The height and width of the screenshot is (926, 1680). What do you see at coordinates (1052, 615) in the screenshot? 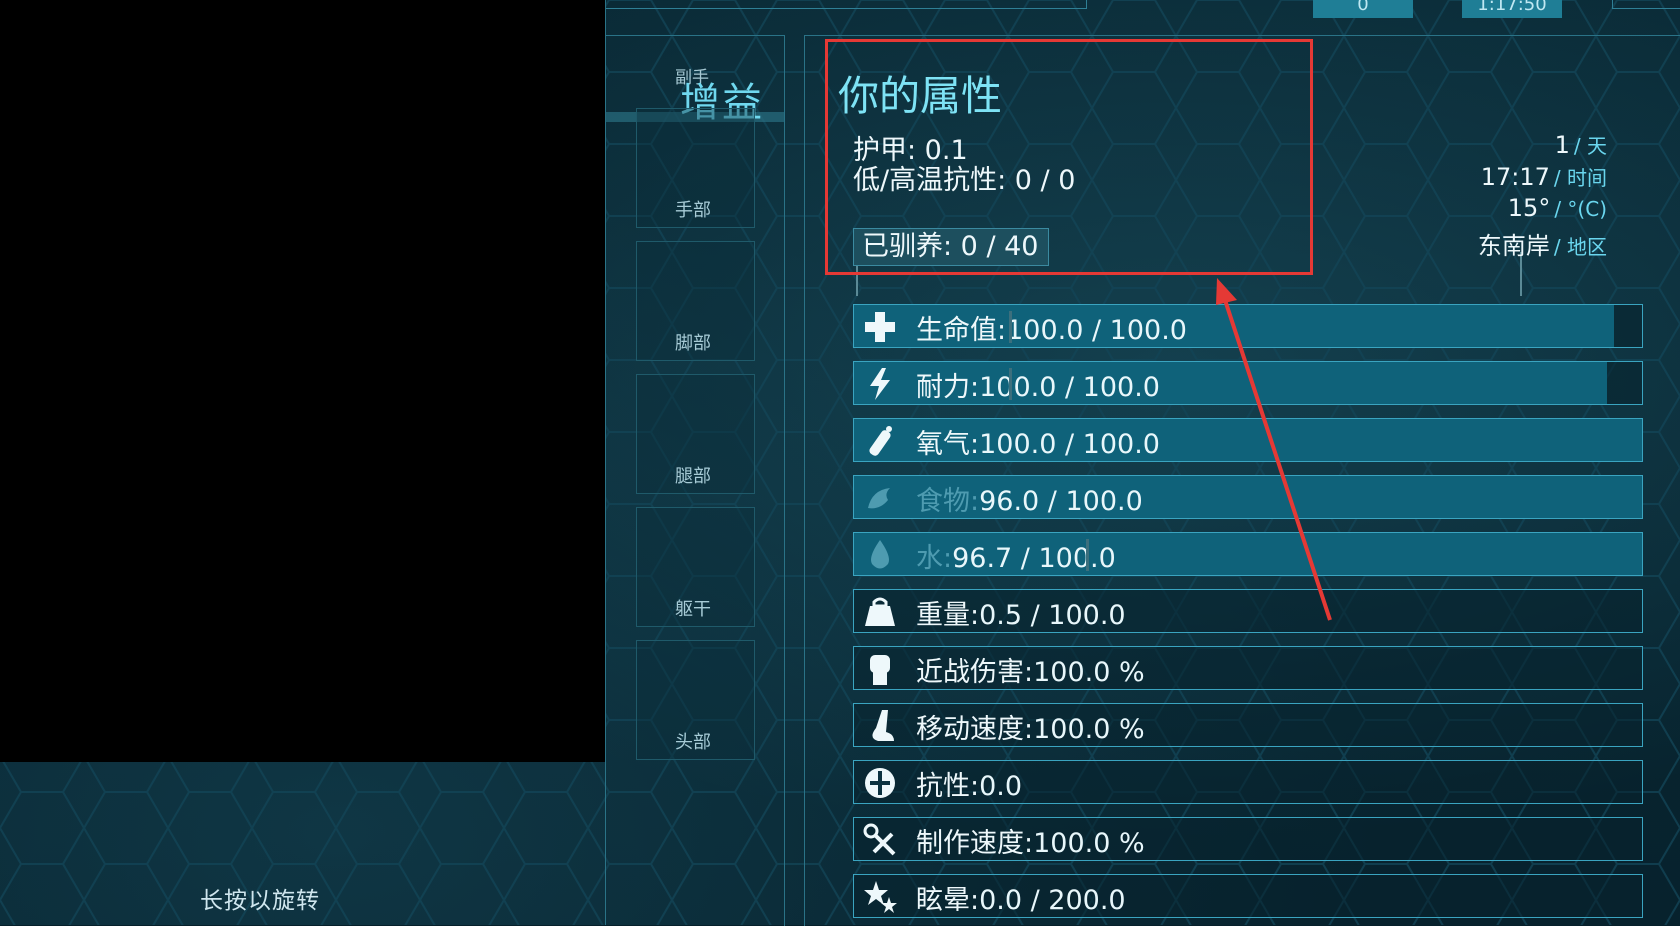
I see `stat-value-weight: 0.5 / 100.0` at bounding box center [1052, 615].